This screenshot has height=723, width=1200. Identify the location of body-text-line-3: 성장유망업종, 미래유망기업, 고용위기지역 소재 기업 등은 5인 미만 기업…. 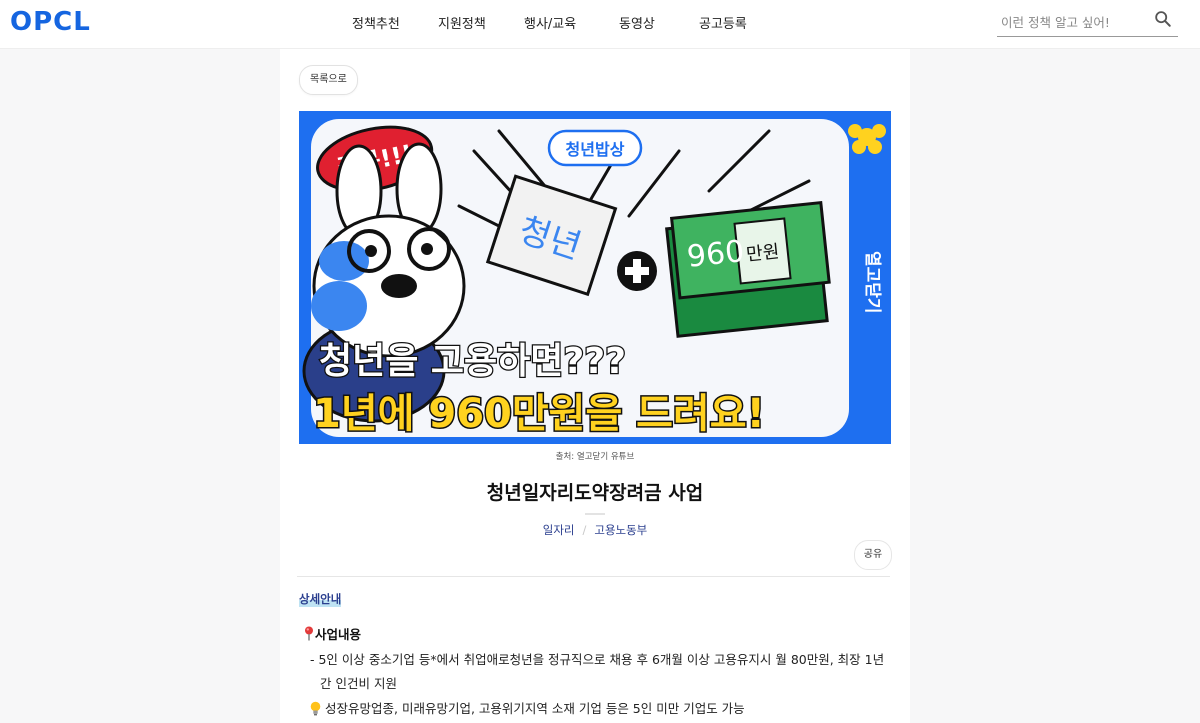
(527, 707).